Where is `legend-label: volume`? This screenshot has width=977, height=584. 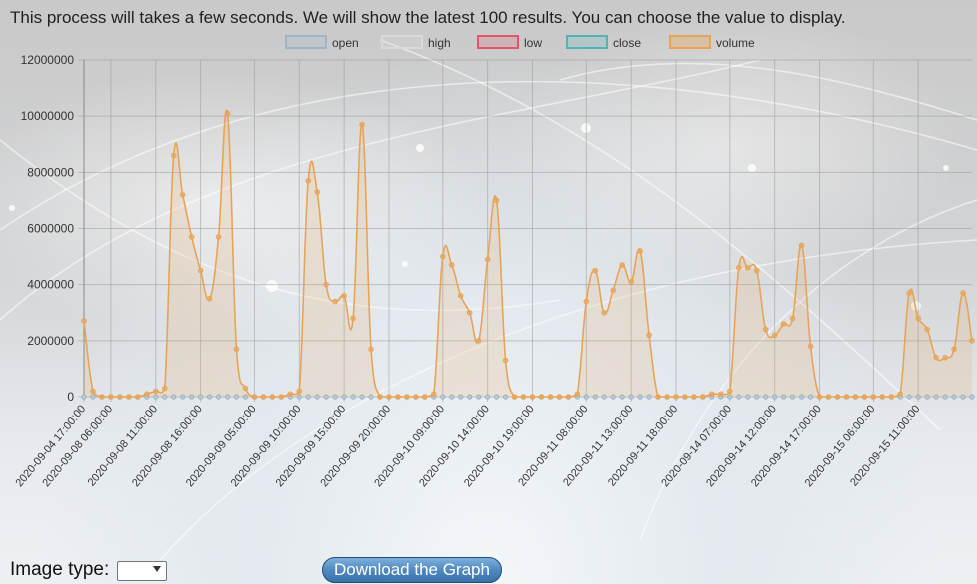
legend-label: volume is located at coordinates (735, 43).